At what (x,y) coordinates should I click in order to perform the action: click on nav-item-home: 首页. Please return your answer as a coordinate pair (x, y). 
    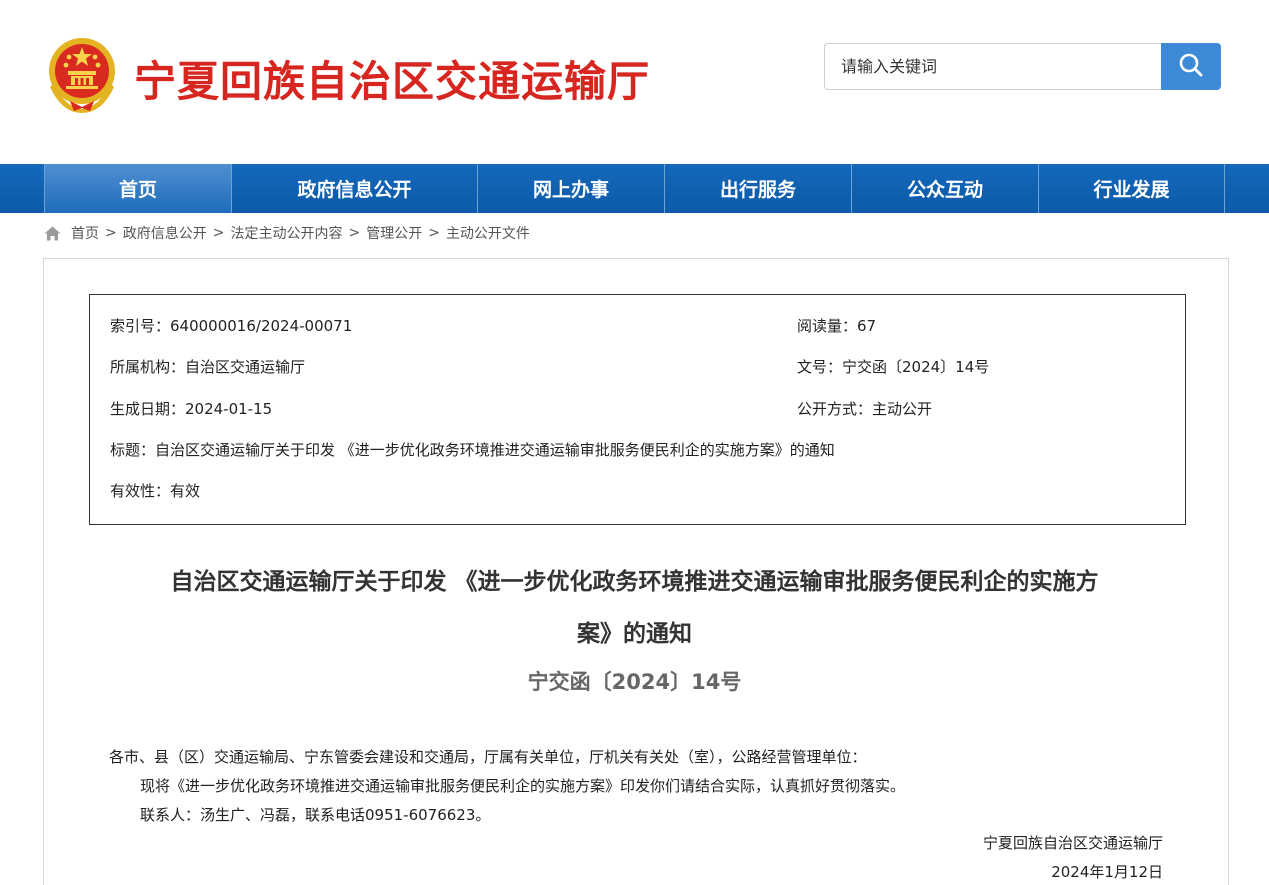
    Looking at the image, I should click on (137, 188).